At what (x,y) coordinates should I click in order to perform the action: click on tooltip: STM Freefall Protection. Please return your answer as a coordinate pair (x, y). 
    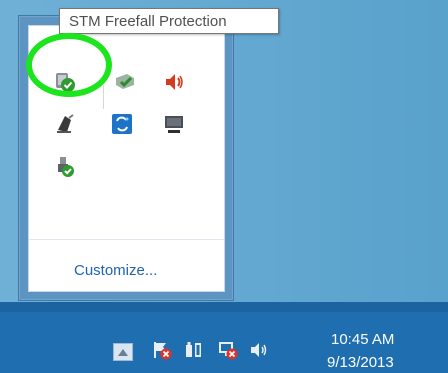
    Looking at the image, I should click on (169, 21).